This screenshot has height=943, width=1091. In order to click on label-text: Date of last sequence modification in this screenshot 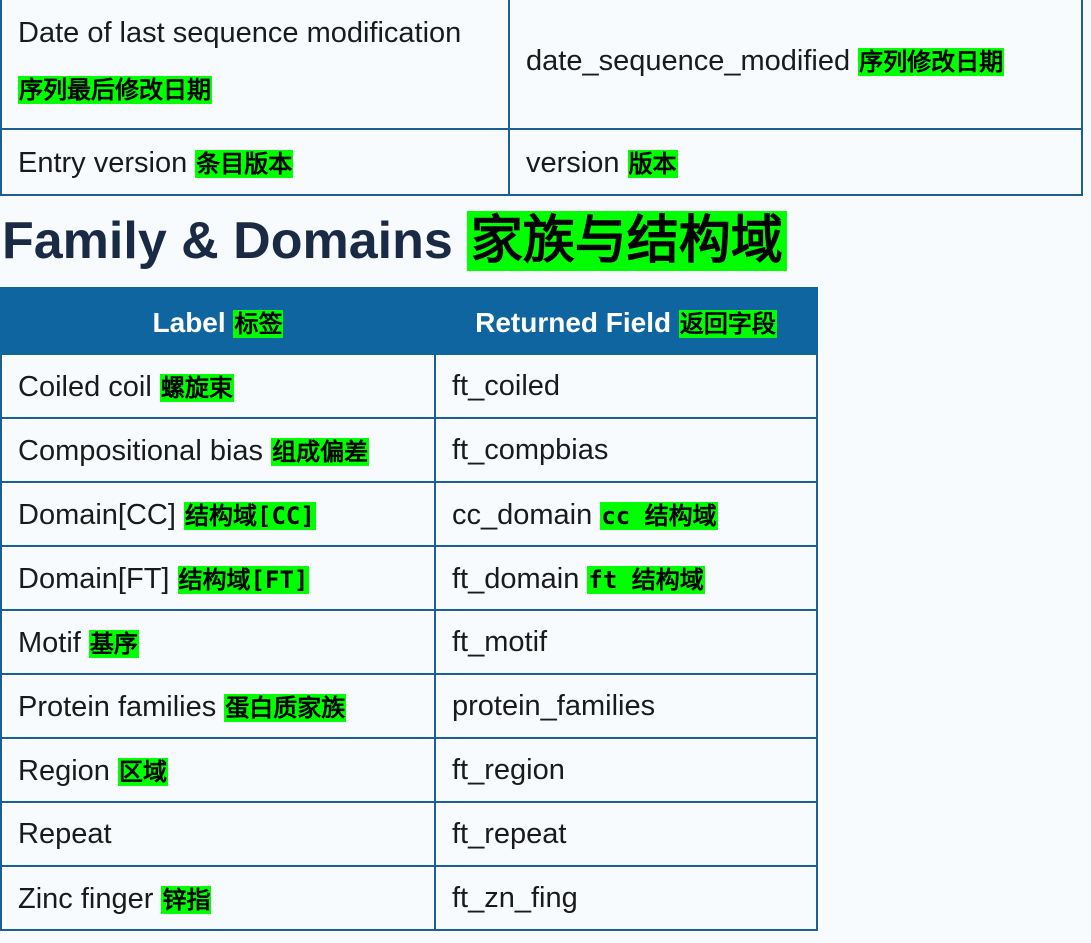, I will do `click(240, 33)`.